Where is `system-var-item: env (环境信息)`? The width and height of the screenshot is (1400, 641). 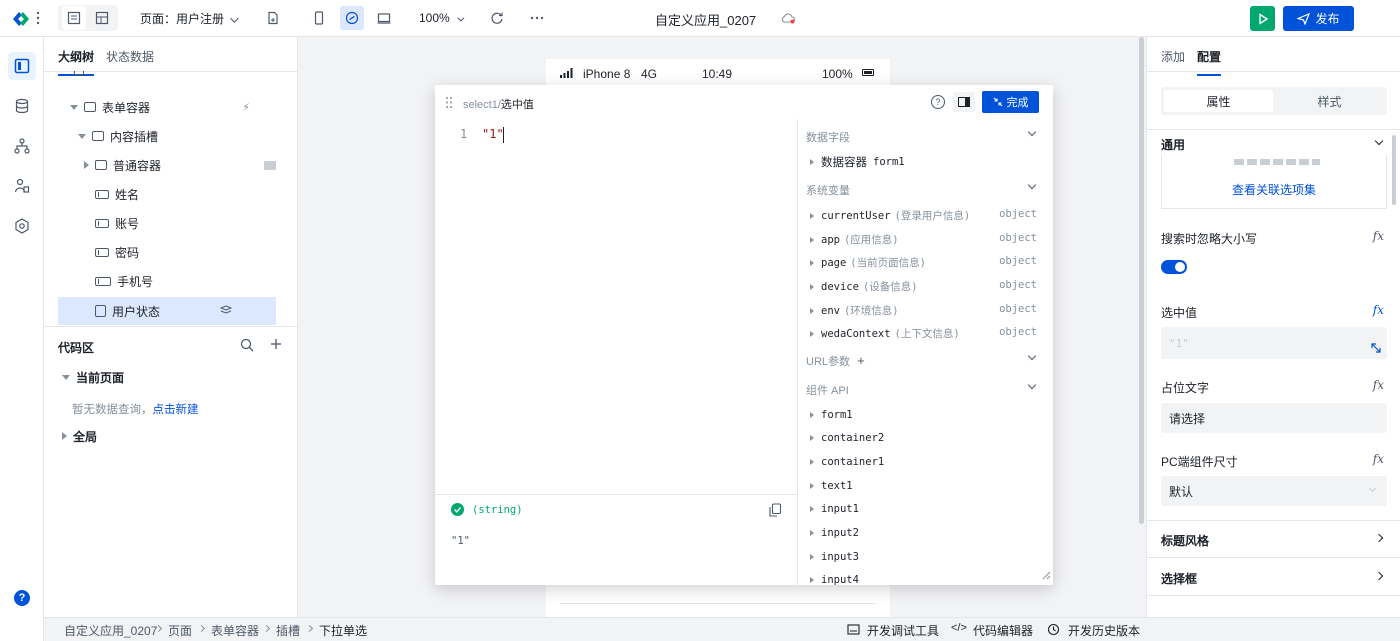 system-var-item: env (环境信息) is located at coordinates (854, 310).